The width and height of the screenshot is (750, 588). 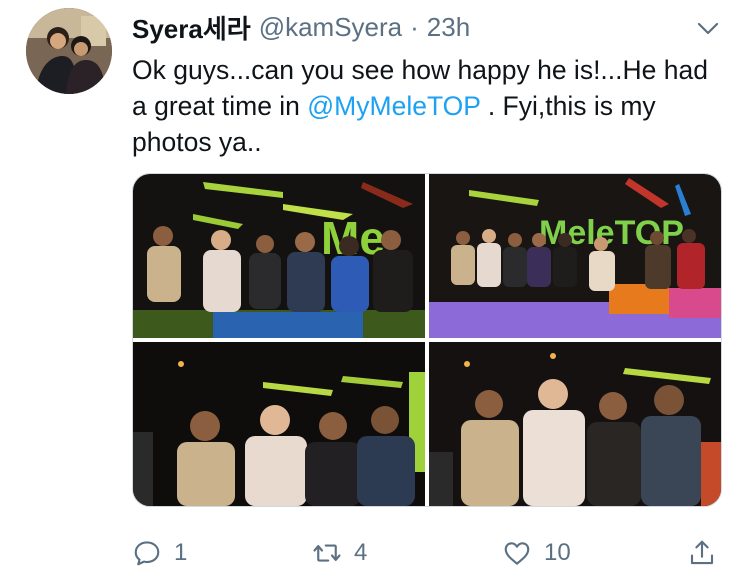 I want to click on tweet-actions: 1 4 10, so click(x=427, y=553).